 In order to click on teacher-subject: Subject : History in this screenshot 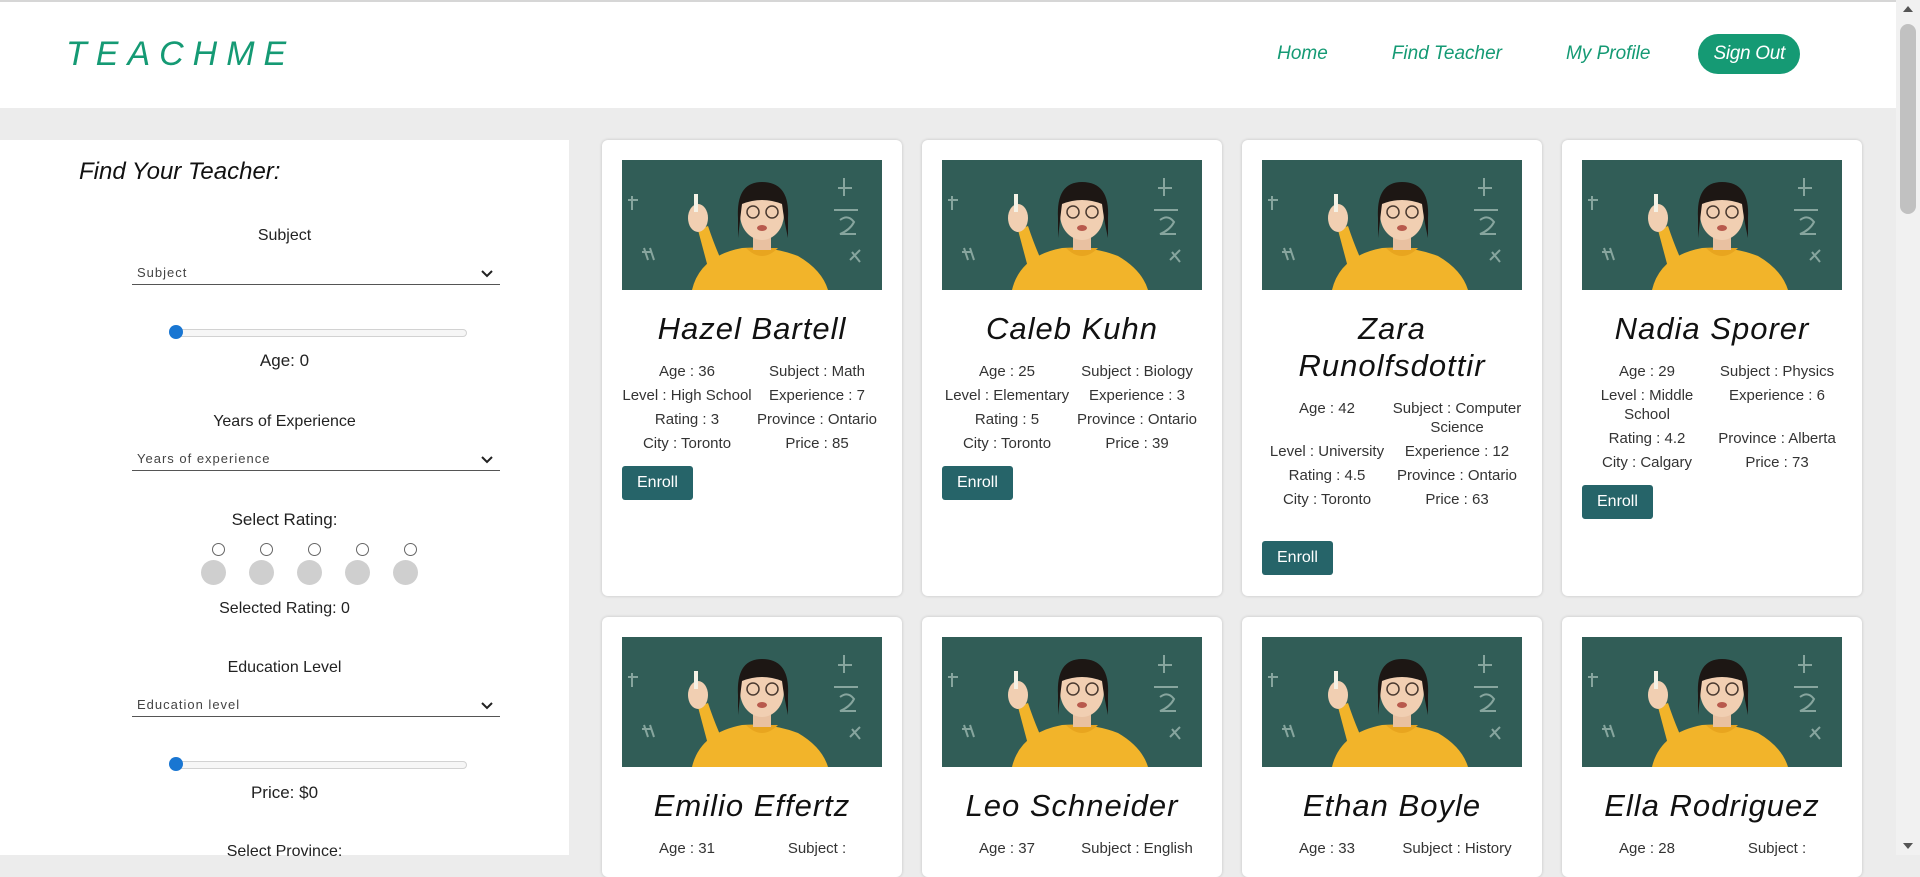, I will do `click(1457, 848)`.